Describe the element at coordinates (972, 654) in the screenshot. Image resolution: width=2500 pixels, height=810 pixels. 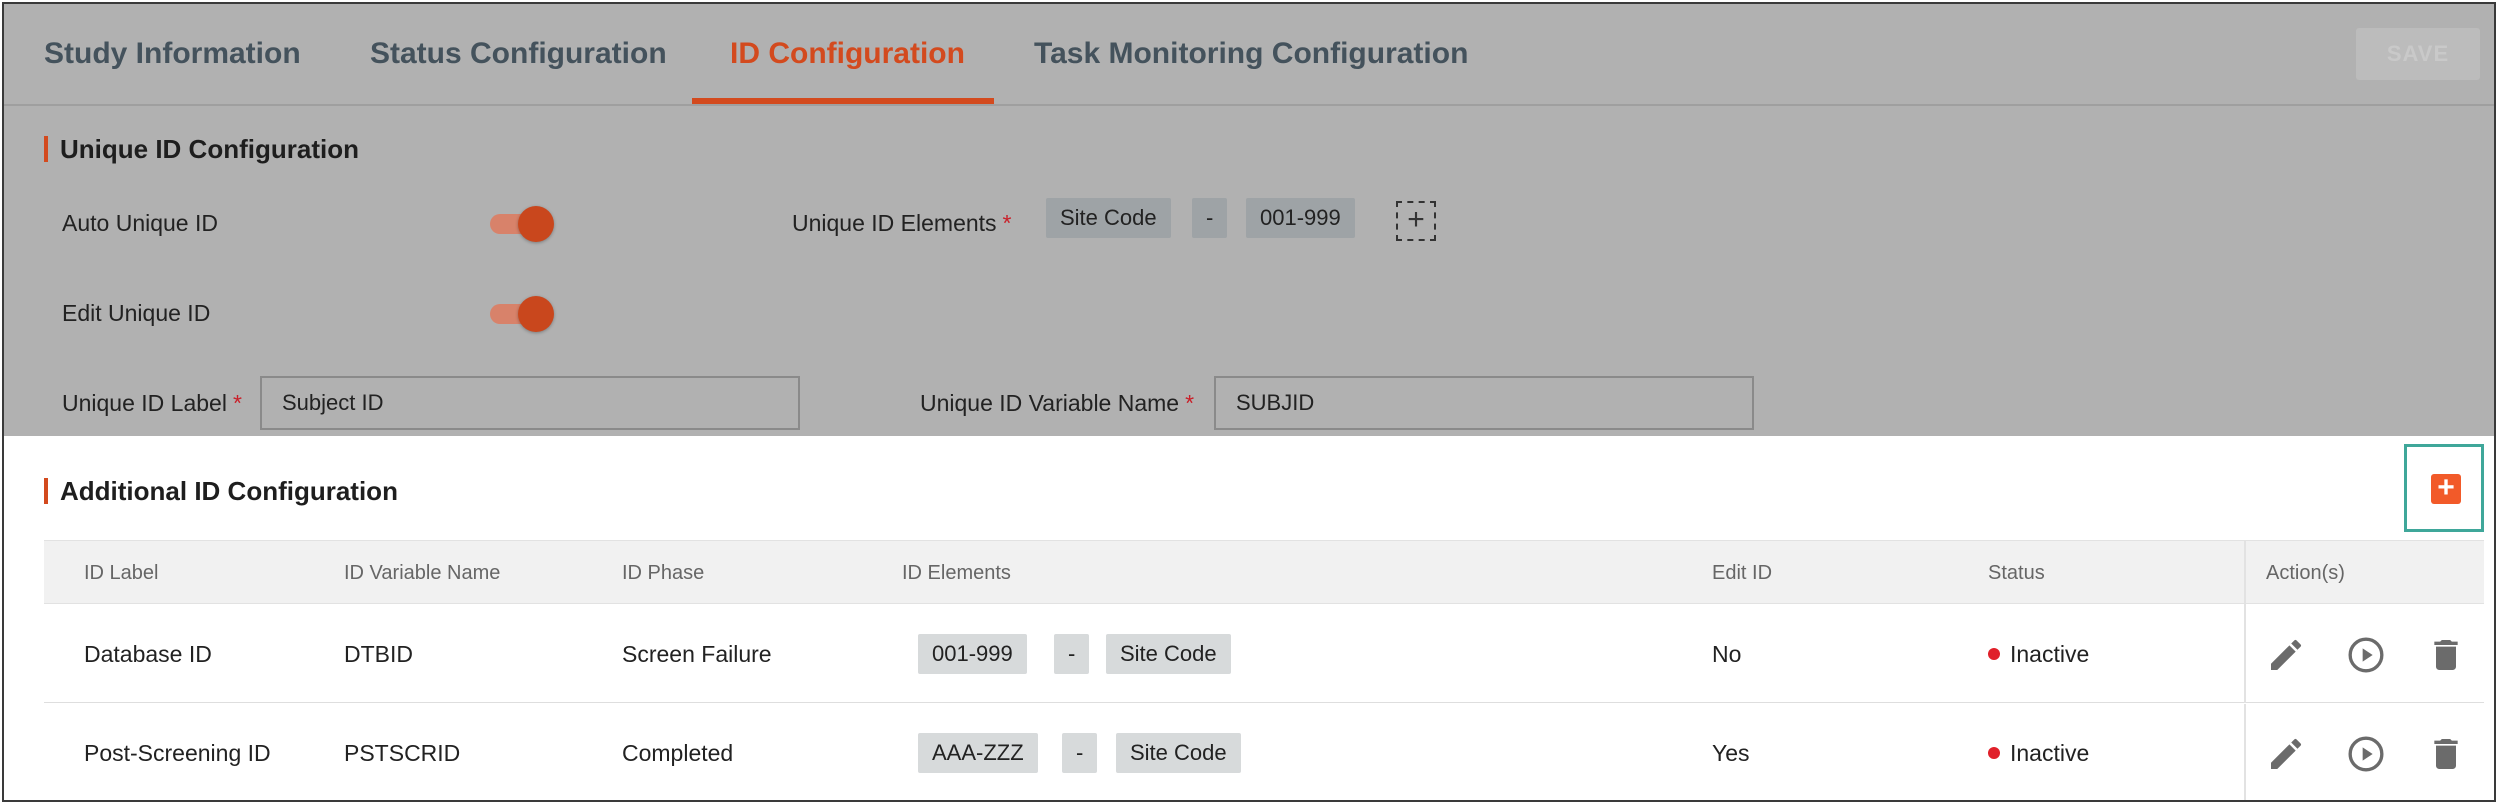
I see `id-element-chip: 001-999` at that location.